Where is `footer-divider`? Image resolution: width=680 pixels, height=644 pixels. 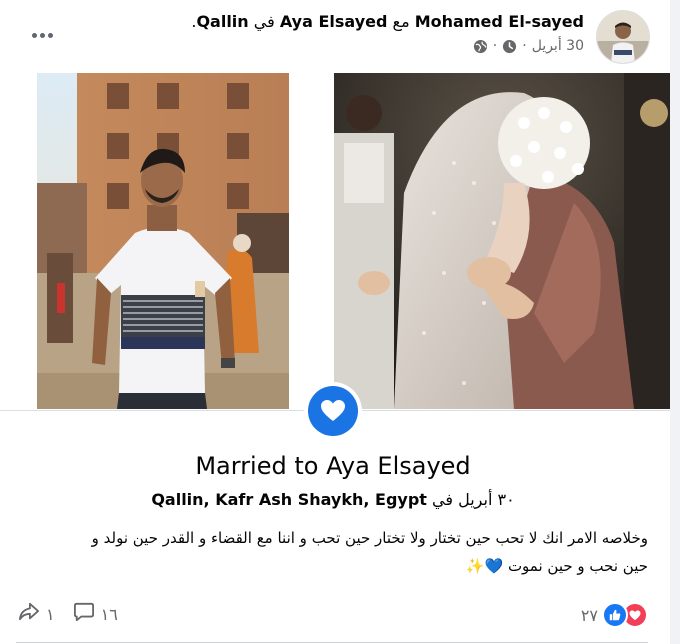 footer-divider is located at coordinates (332, 642).